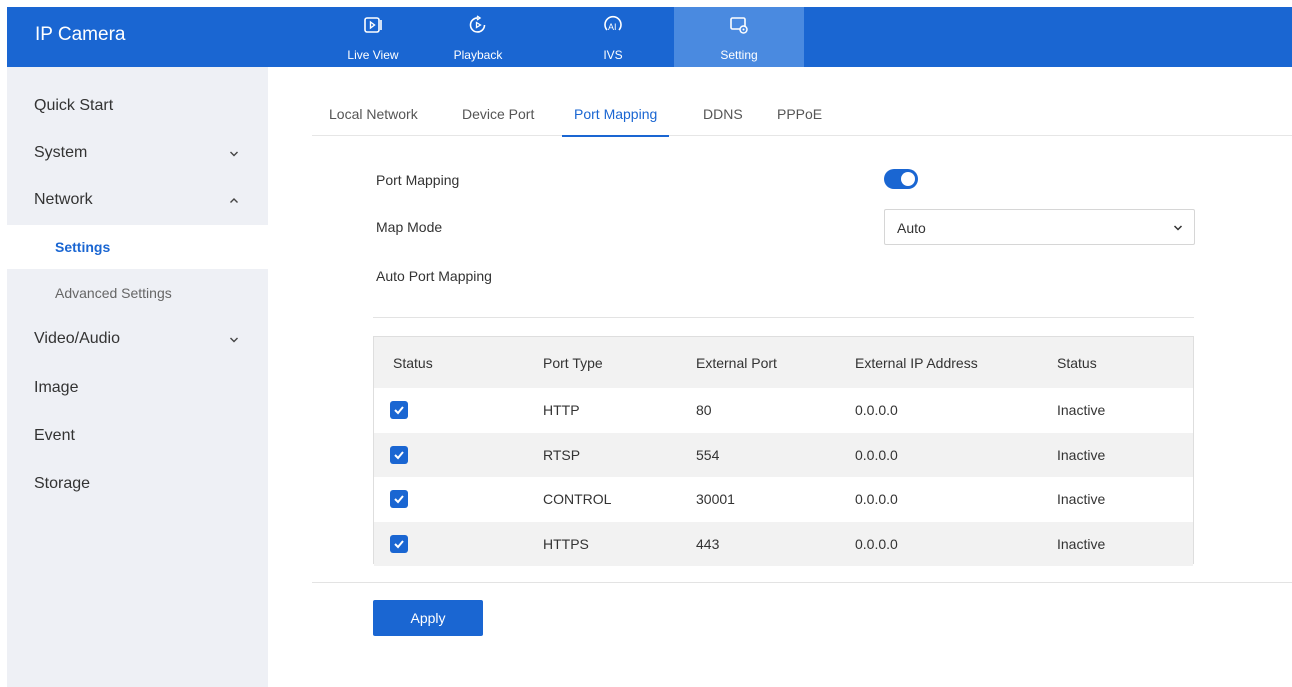 This screenshot has height=687, width=1292. What do you see at coordinates (413, 362) in the screenshot?
I see `column-header-status: Status` at bounding box center [413, 362].